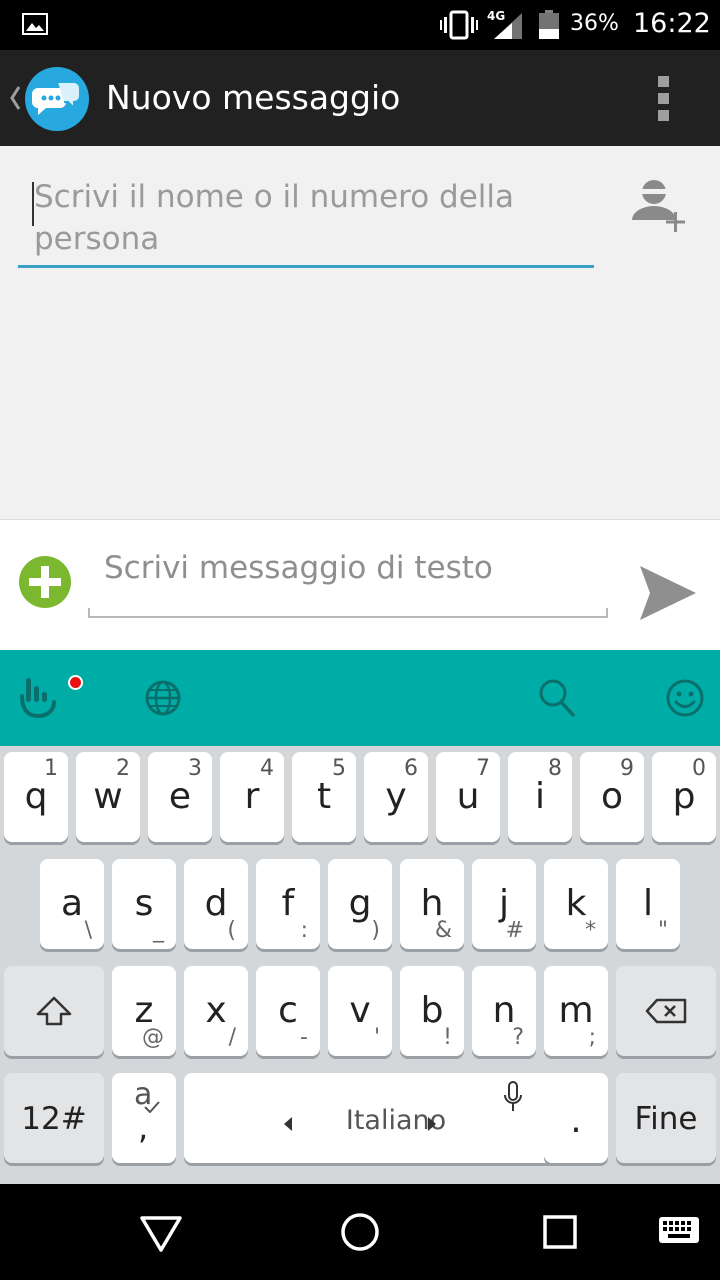 This screenshot has height=1280, width=720. What do you see at coordinates (108, 797) in the screenshot?
I see `key-w: 2w` at bounding box center [108, 797].